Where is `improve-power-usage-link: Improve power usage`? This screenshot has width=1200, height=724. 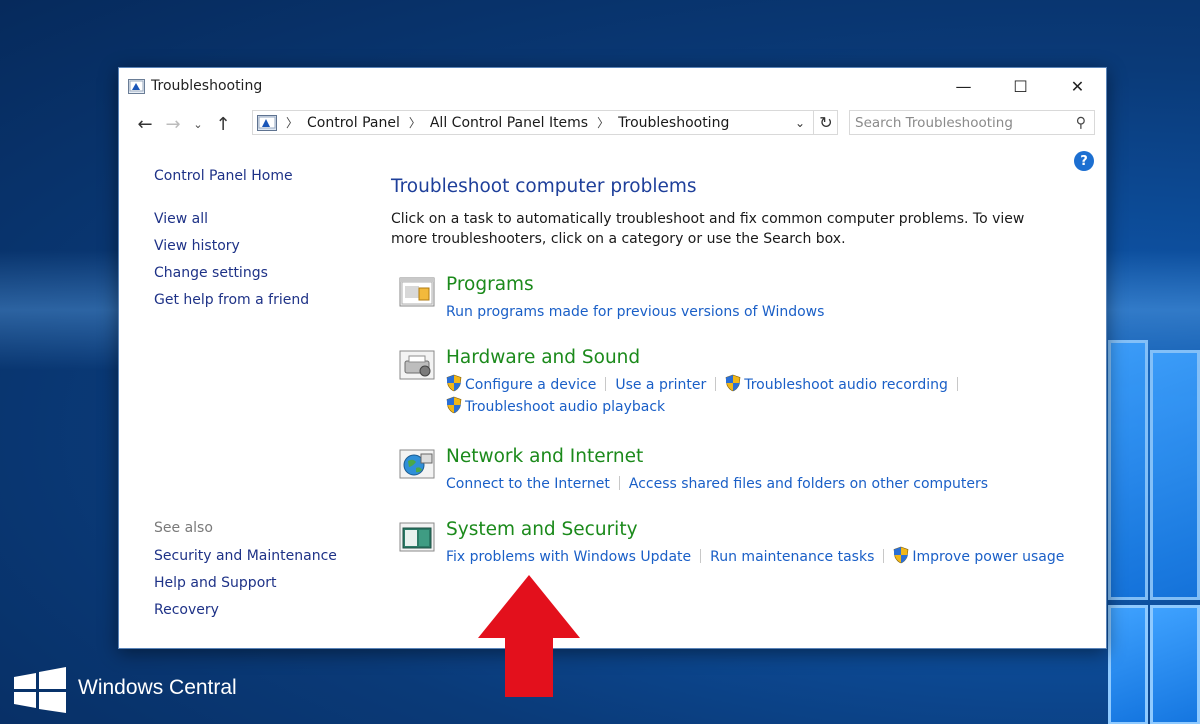 improve-power-usage-link: Improve power usage is located at coordinates (988, 557).